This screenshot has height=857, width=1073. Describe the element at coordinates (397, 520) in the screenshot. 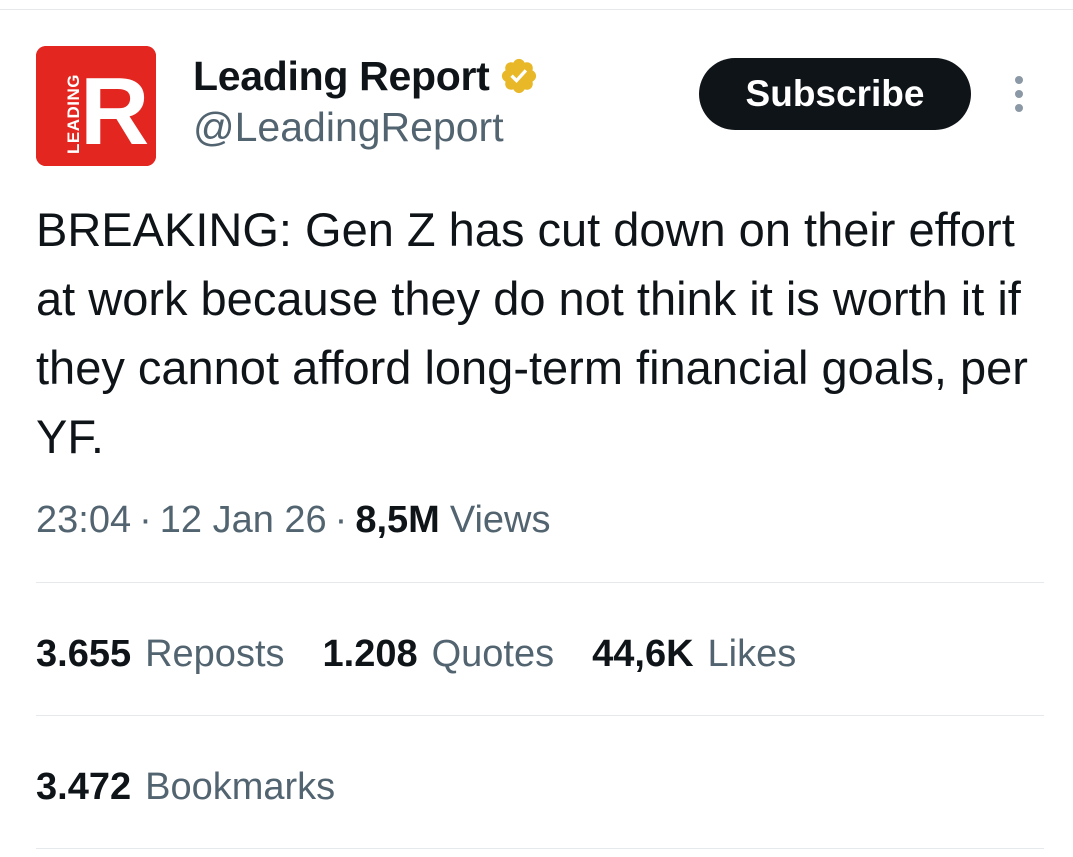

I see `views-count: 8,5M` at that location.